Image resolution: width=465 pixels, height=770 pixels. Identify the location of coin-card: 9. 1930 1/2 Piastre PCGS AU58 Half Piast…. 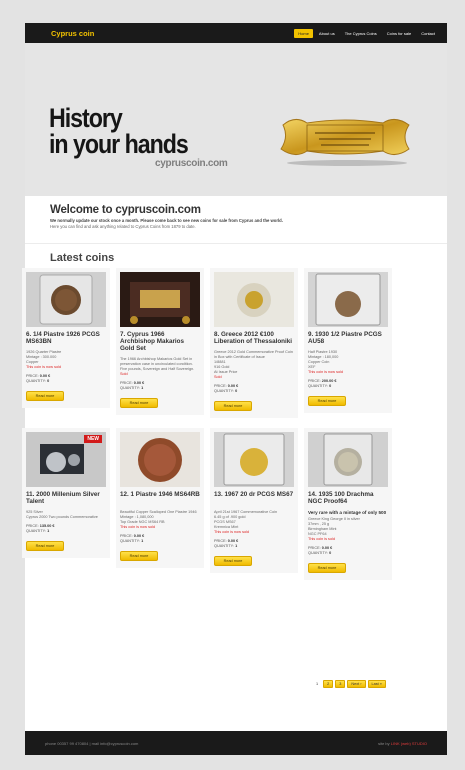
(348, 340).